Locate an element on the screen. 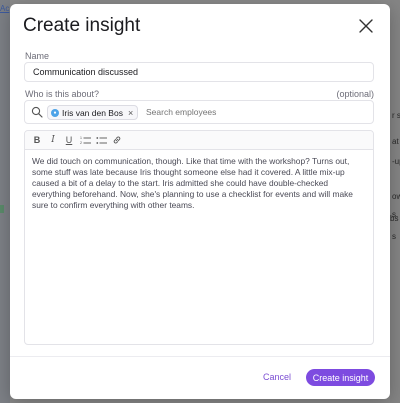 Image resolution: width=400 pixels, height=403 pixels. background-link-fragment: Ac is located at coordinates (5, 8).